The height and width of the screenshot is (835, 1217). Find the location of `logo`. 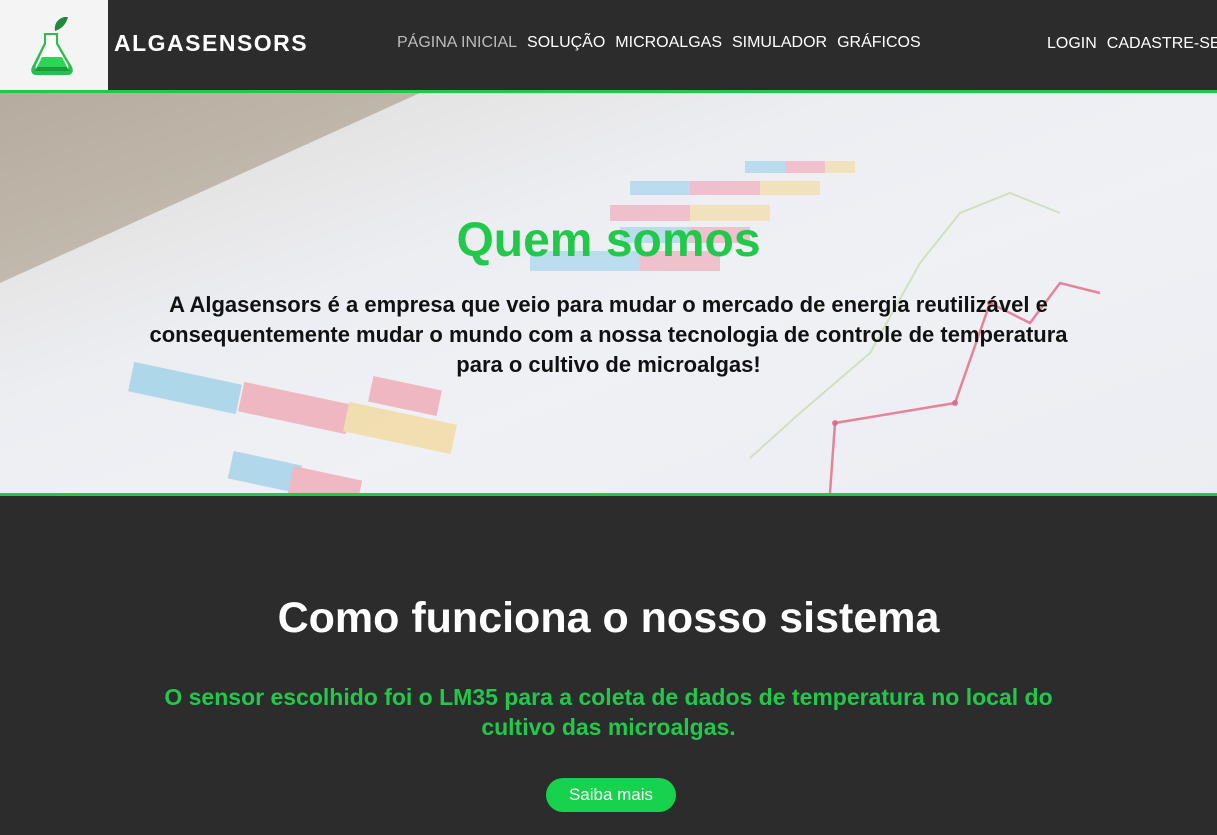

logo is located at coordinates (54, 45).